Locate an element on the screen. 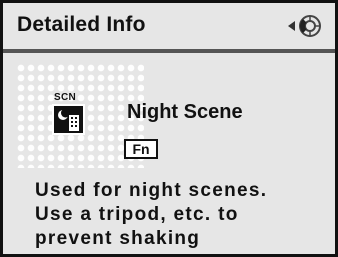 This screenshot has width=338, height=257. four-way-controller-icon is located at coordinates (306, 26).